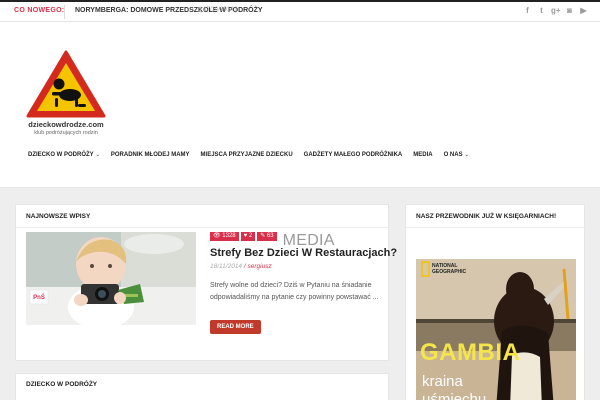 This screenshot has height=400, width=600. What do you see at coordinates (66, 84) in the screenshot?
I see `warning-triangle-logo-icon` at bounding box center [66, 84].